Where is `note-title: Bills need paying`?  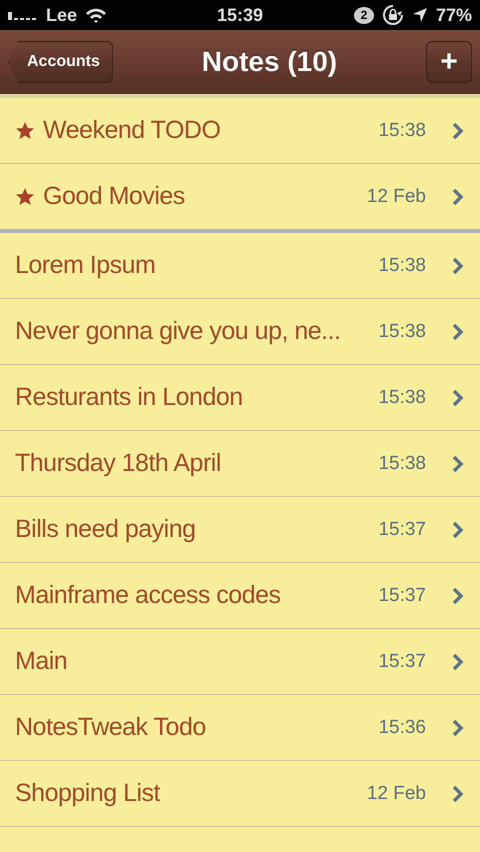 note-title: Bills need paying is located at coordinates (192, 529).